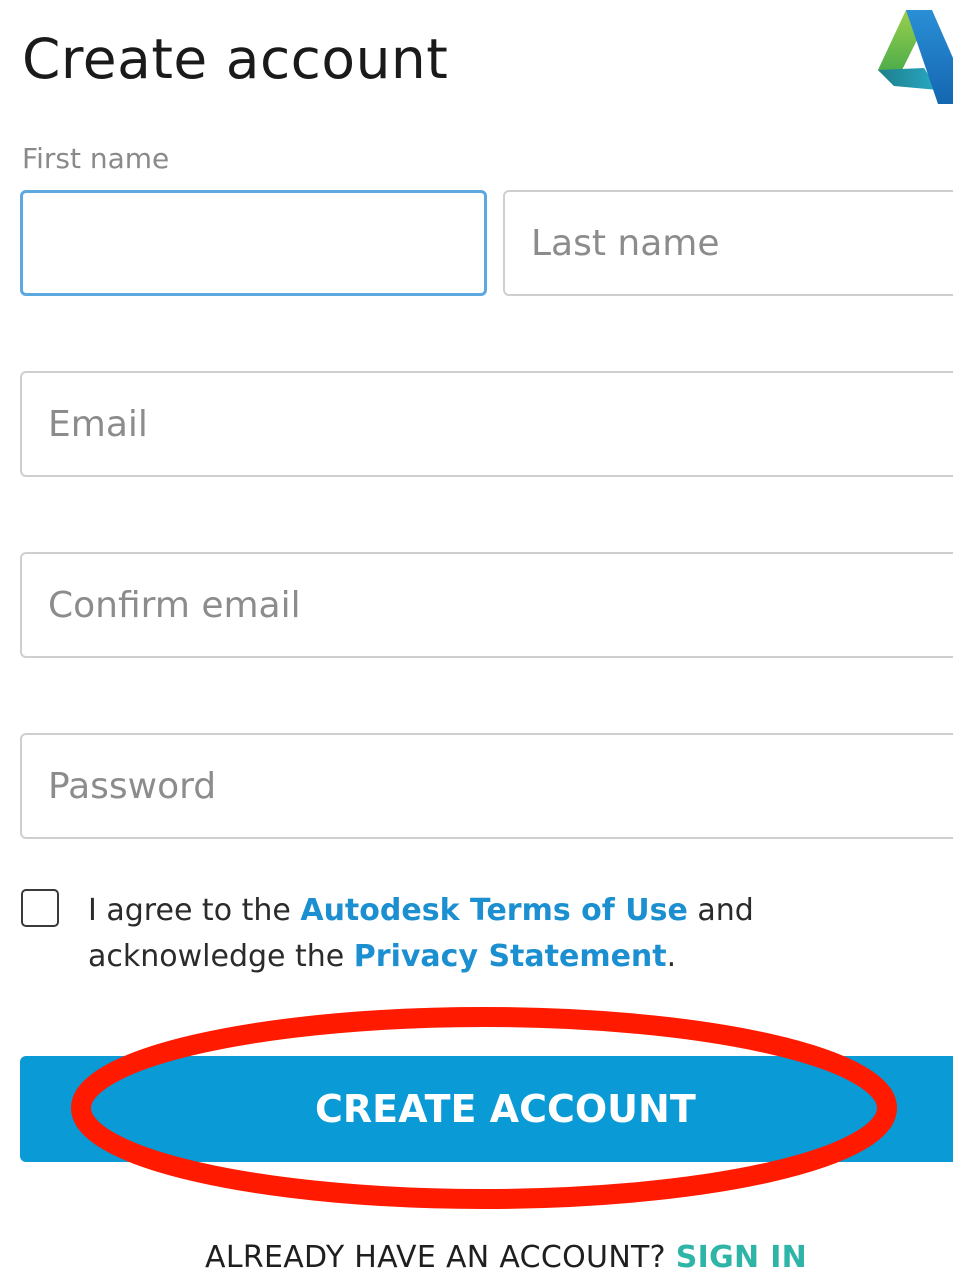 The height and width of the screenshot is (1272, 953). What do you see at coordinates (440, 1256) in the screenshot?
I see `already-have-account-text: ALREADY HAVE AN ACCOUNT?` at bounding box center [440, 1256].